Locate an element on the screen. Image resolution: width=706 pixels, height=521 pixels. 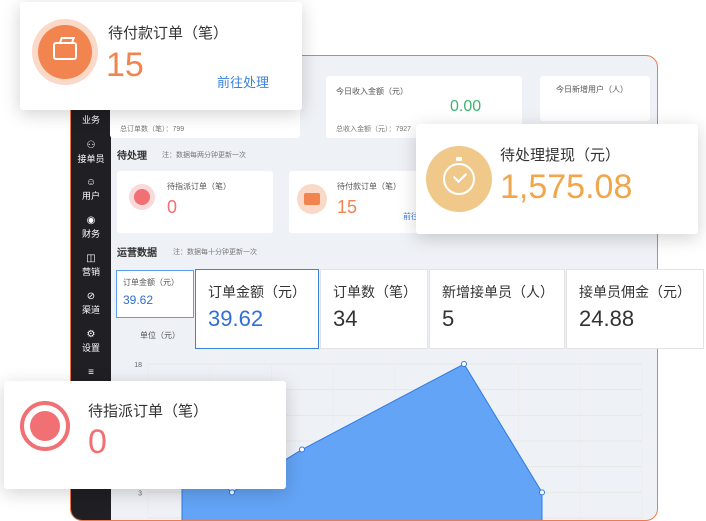
metric-new-couriers: 新增接单员（人） 5 is located at coordinates (497, 309).